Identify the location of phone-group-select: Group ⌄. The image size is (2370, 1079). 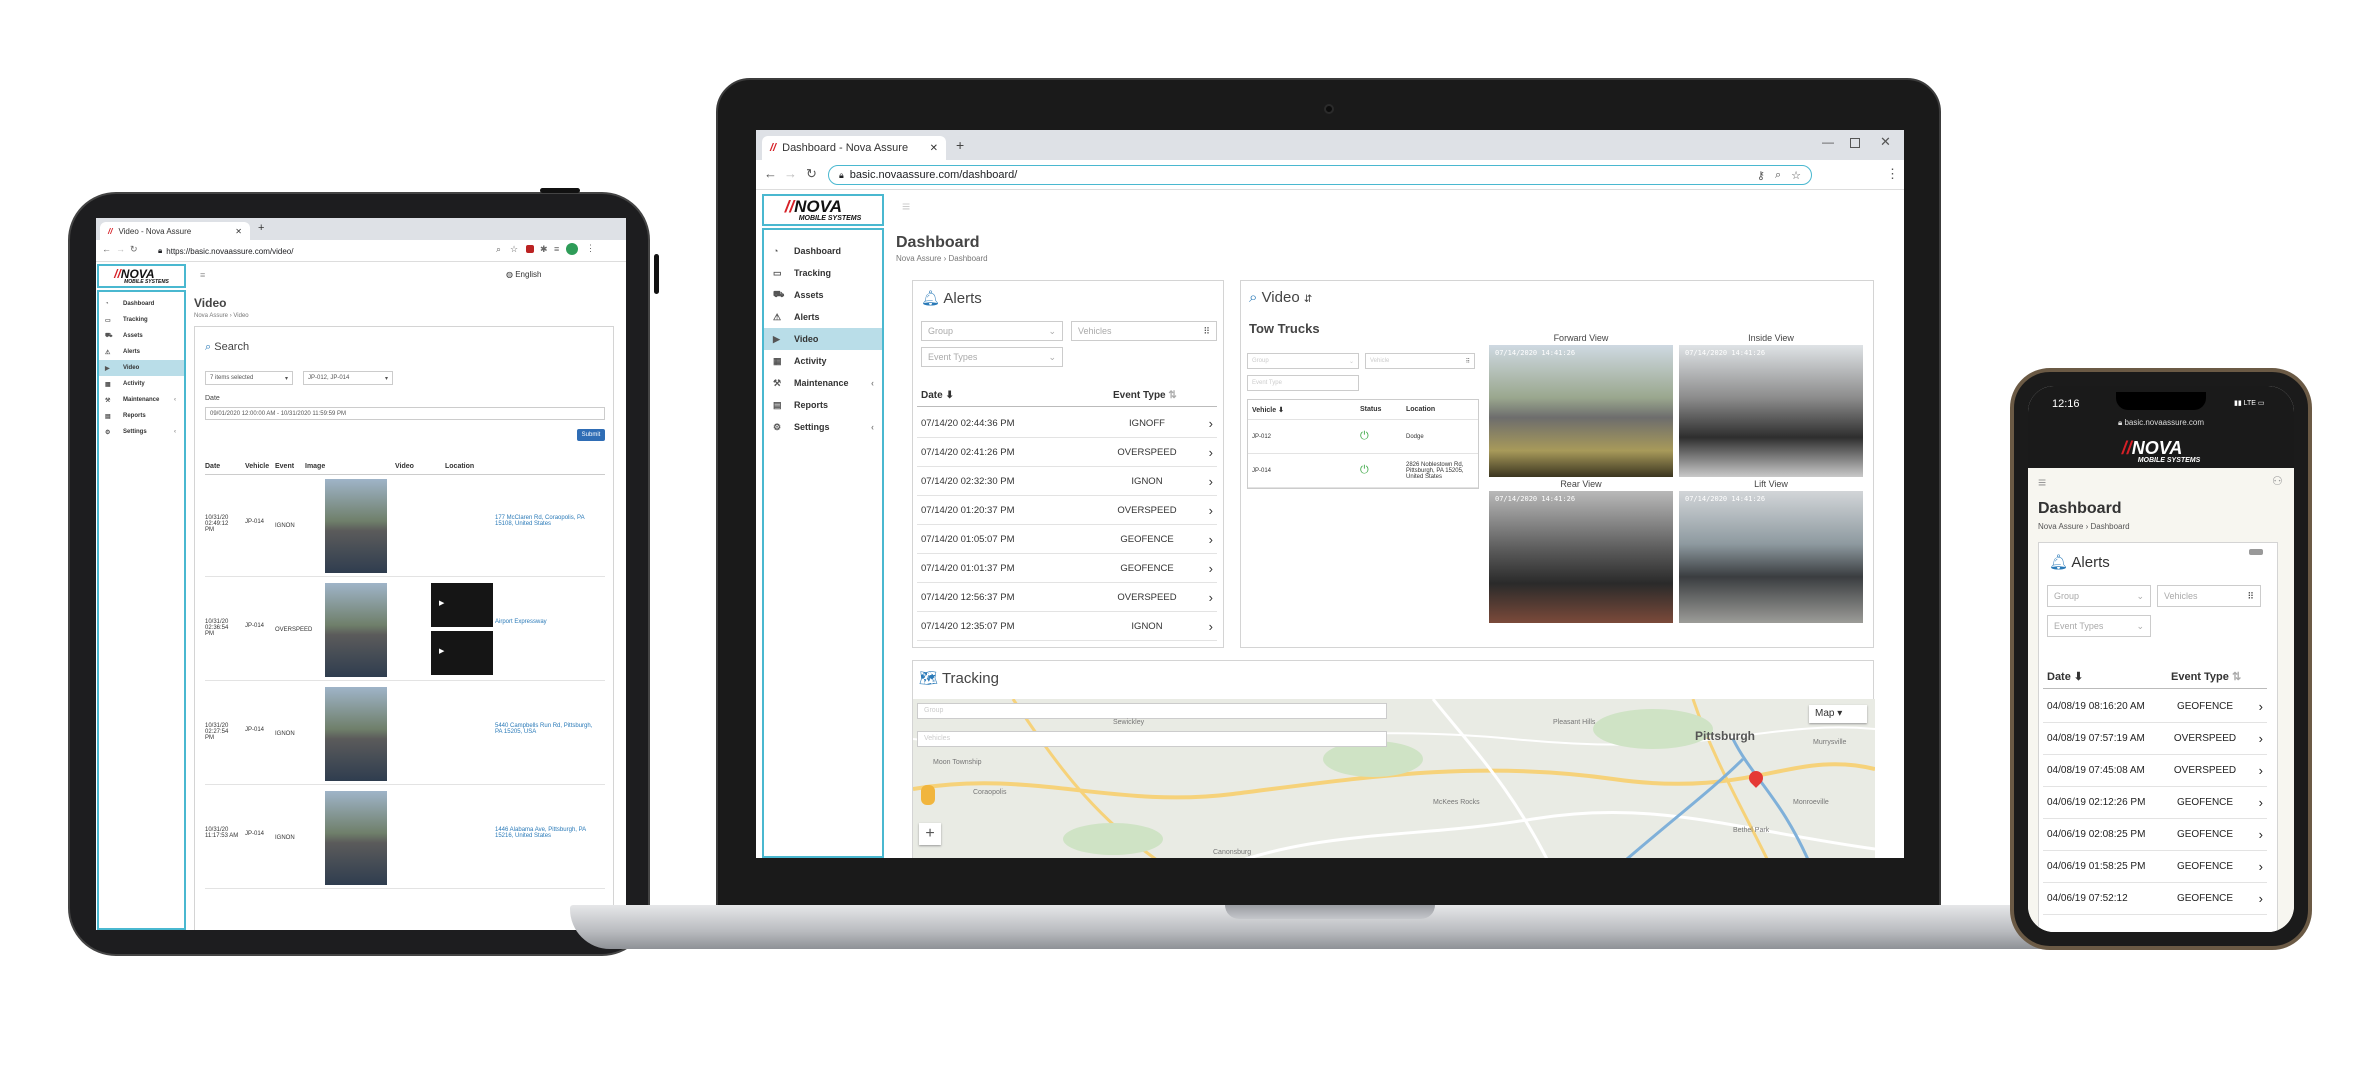
(2099, 596).